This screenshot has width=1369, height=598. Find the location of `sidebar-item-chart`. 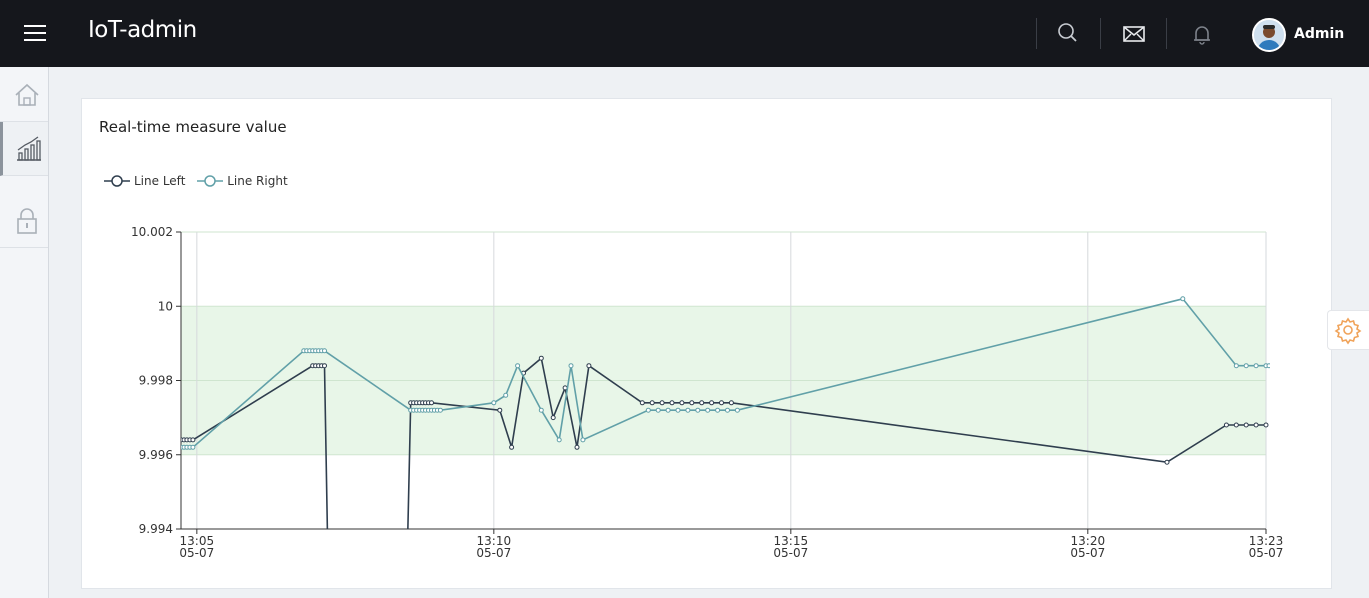

sidebar-item-chart is located at coordinates (24, 149).